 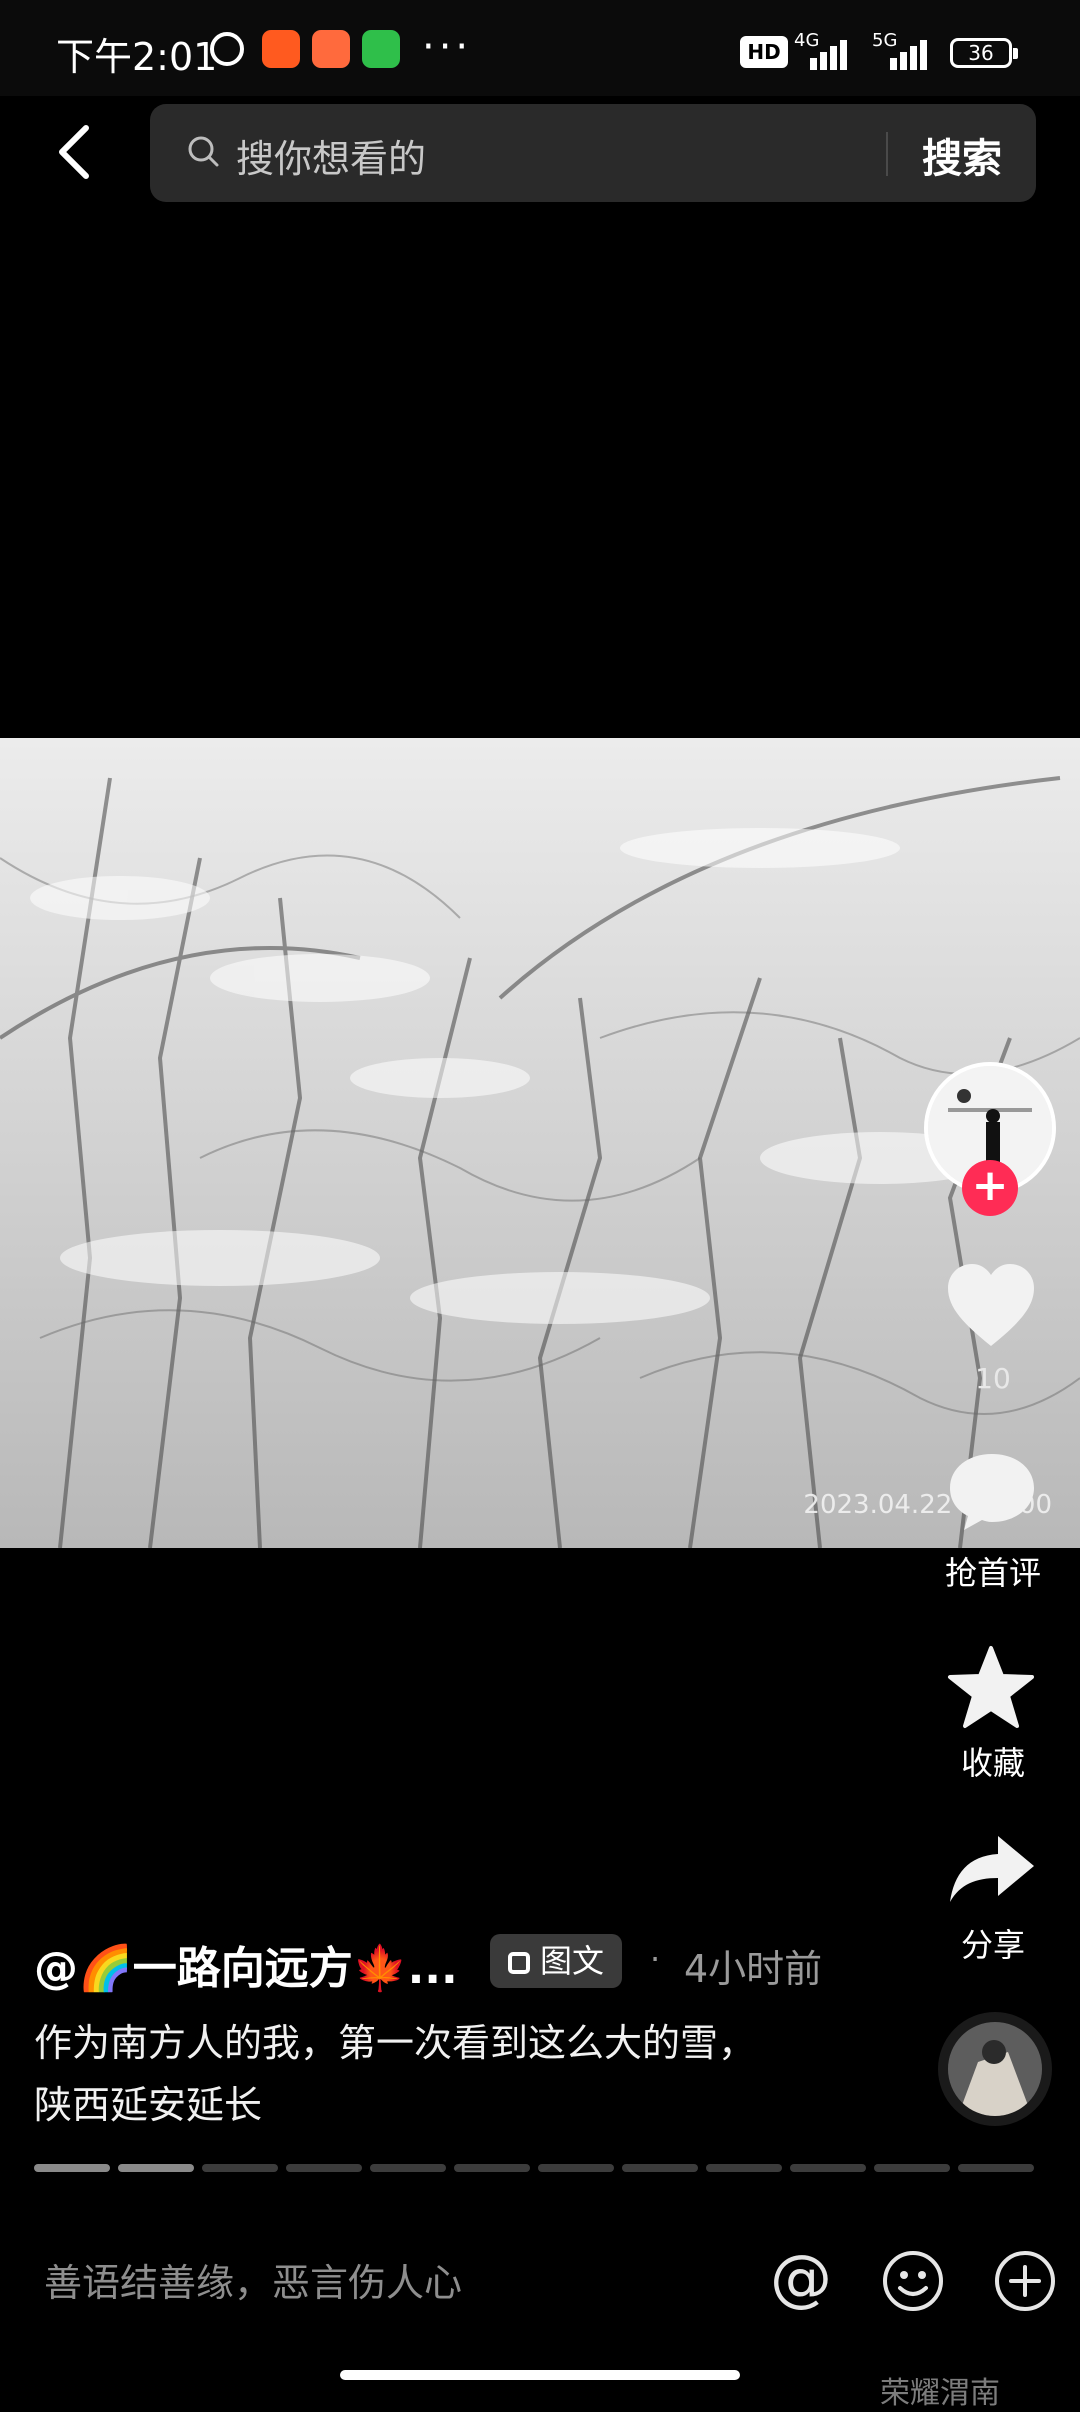 I want to click on mention-icon: @, so click(x=801, y=2278).